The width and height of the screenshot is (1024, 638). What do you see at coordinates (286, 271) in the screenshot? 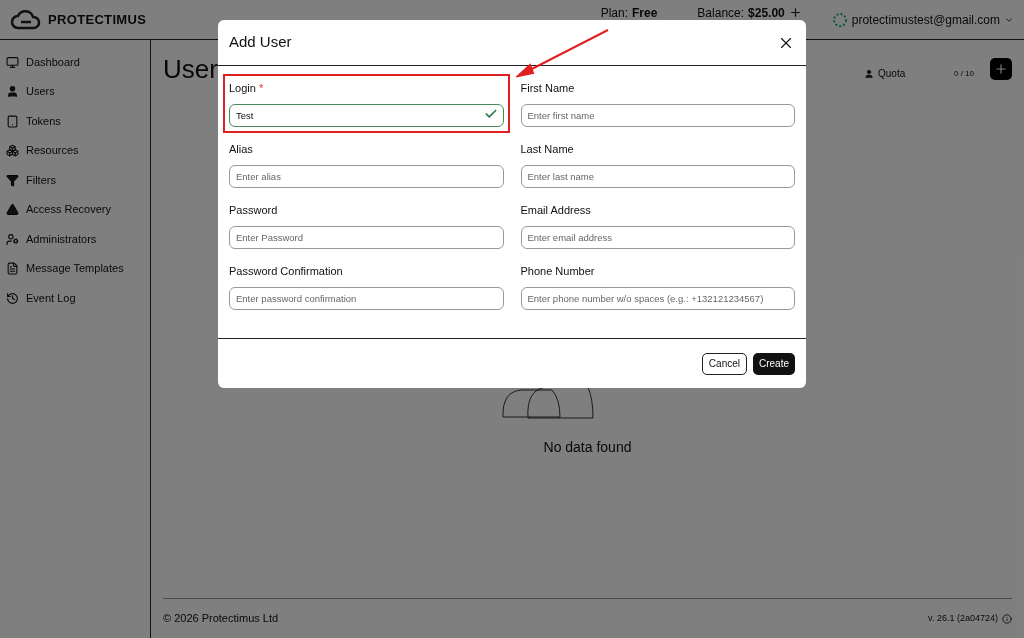
I see `field-label: Password Confirmation` at bounding box center [286, 271].